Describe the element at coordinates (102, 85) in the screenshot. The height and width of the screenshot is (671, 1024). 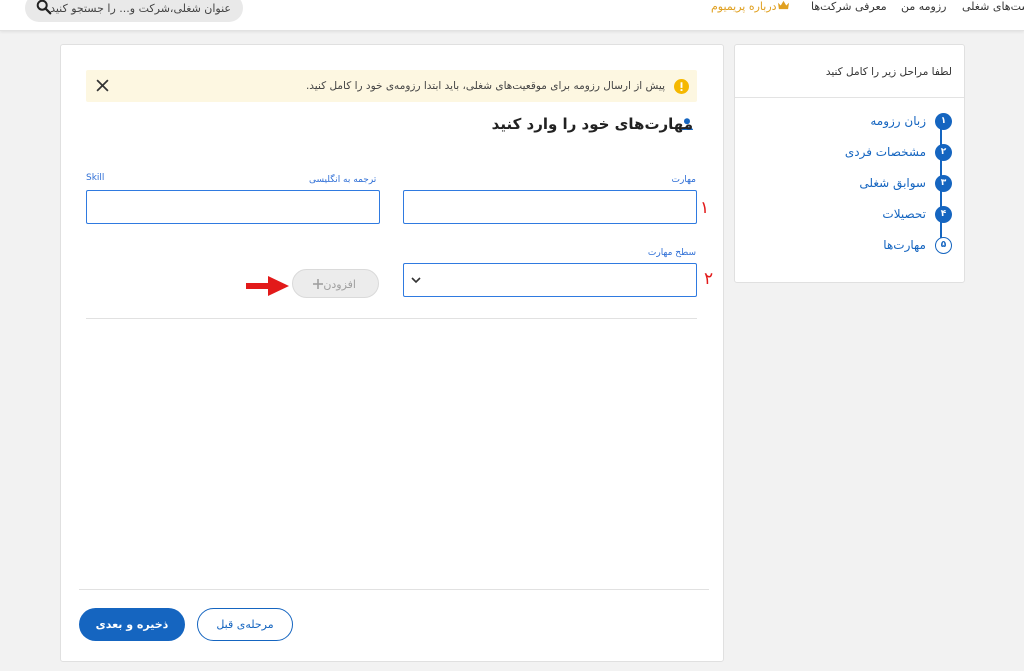
I see `close-icon` at that location.